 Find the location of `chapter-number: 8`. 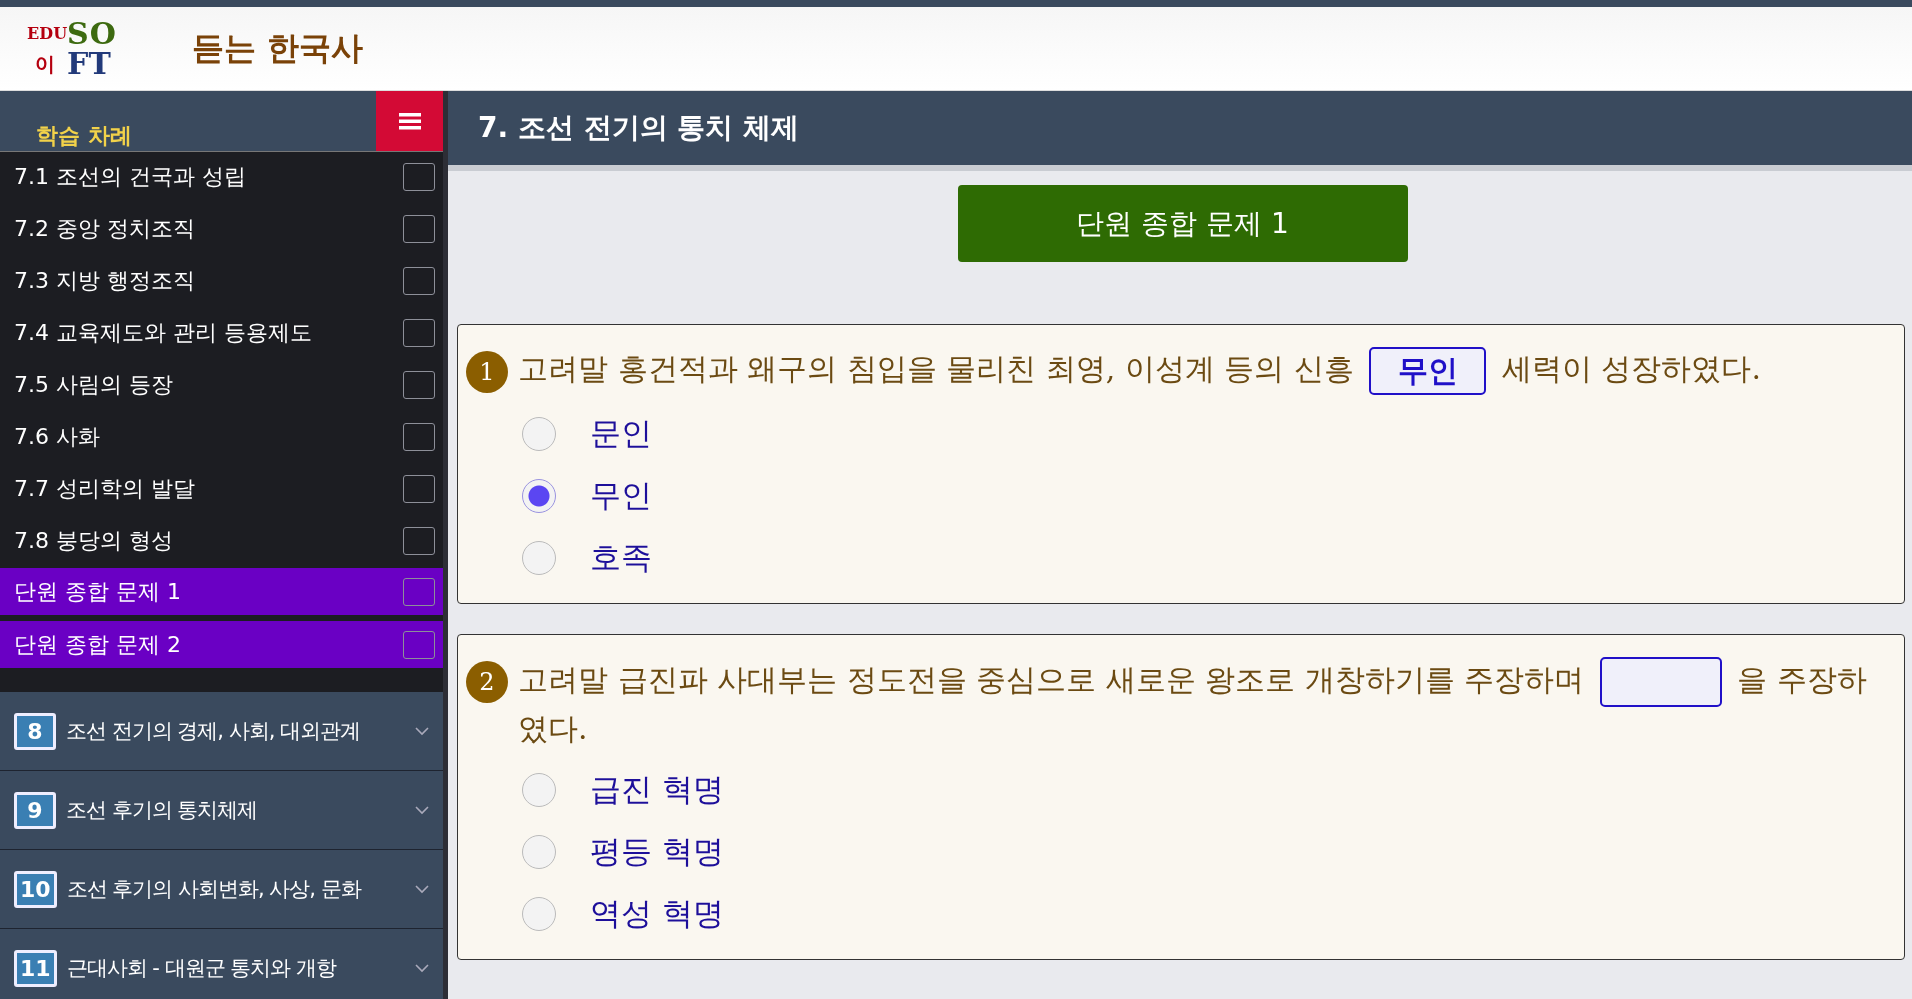

chapter-number: 8 is located at coordinates (35, 731).